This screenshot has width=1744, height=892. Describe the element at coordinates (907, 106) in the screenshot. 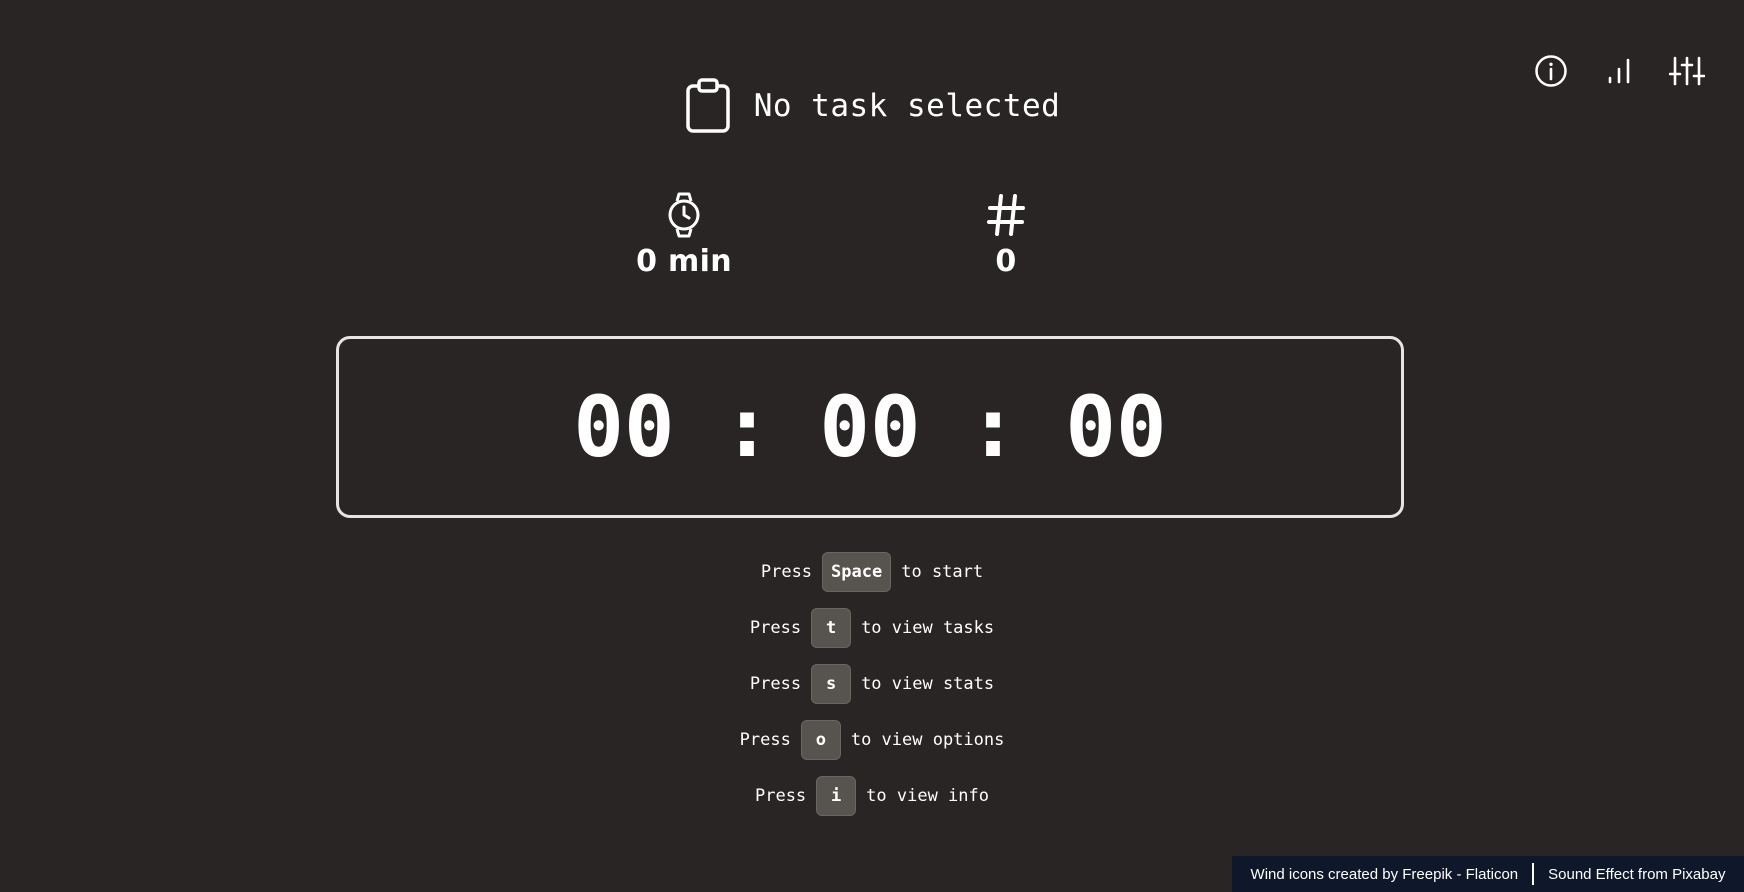

I see `task-title: No task selected` at that location.